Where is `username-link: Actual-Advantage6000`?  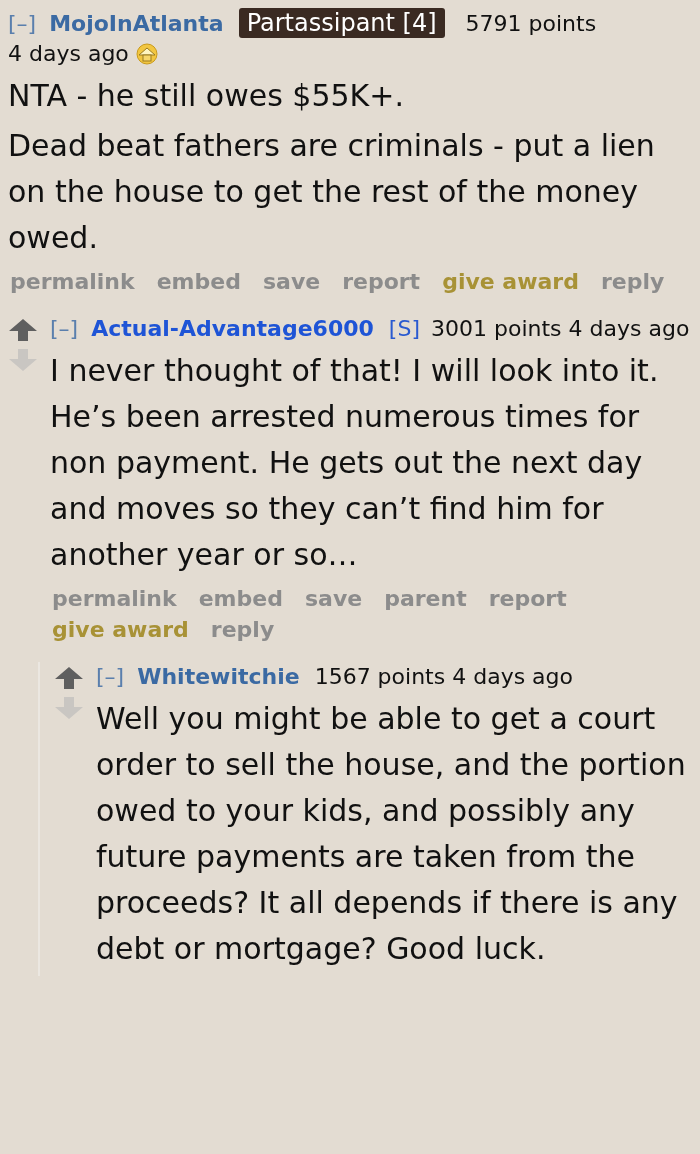 username-link: Actual-Advantage6000 is located at coordinates (232, 328).